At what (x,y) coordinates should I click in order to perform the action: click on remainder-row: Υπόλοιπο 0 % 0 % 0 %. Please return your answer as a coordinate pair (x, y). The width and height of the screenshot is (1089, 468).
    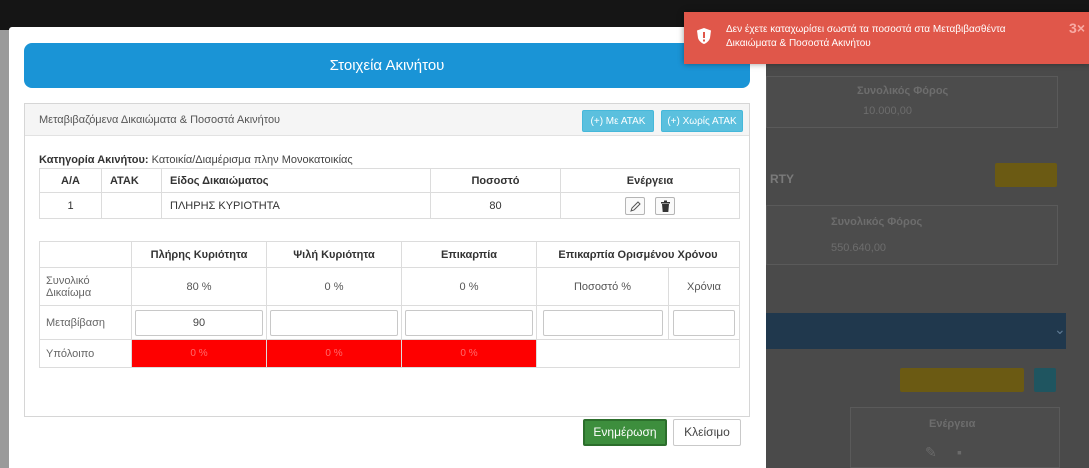
    Looking at the image, I should click on (389, 353).